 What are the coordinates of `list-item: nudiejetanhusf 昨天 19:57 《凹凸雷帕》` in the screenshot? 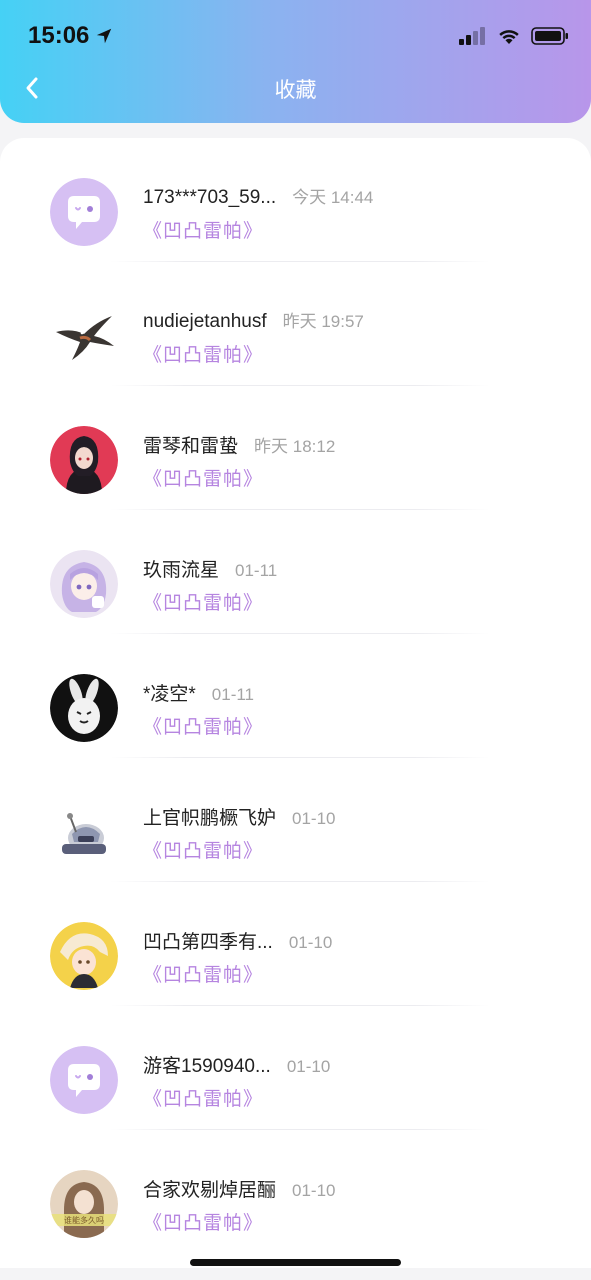 It's located at (295, 324).